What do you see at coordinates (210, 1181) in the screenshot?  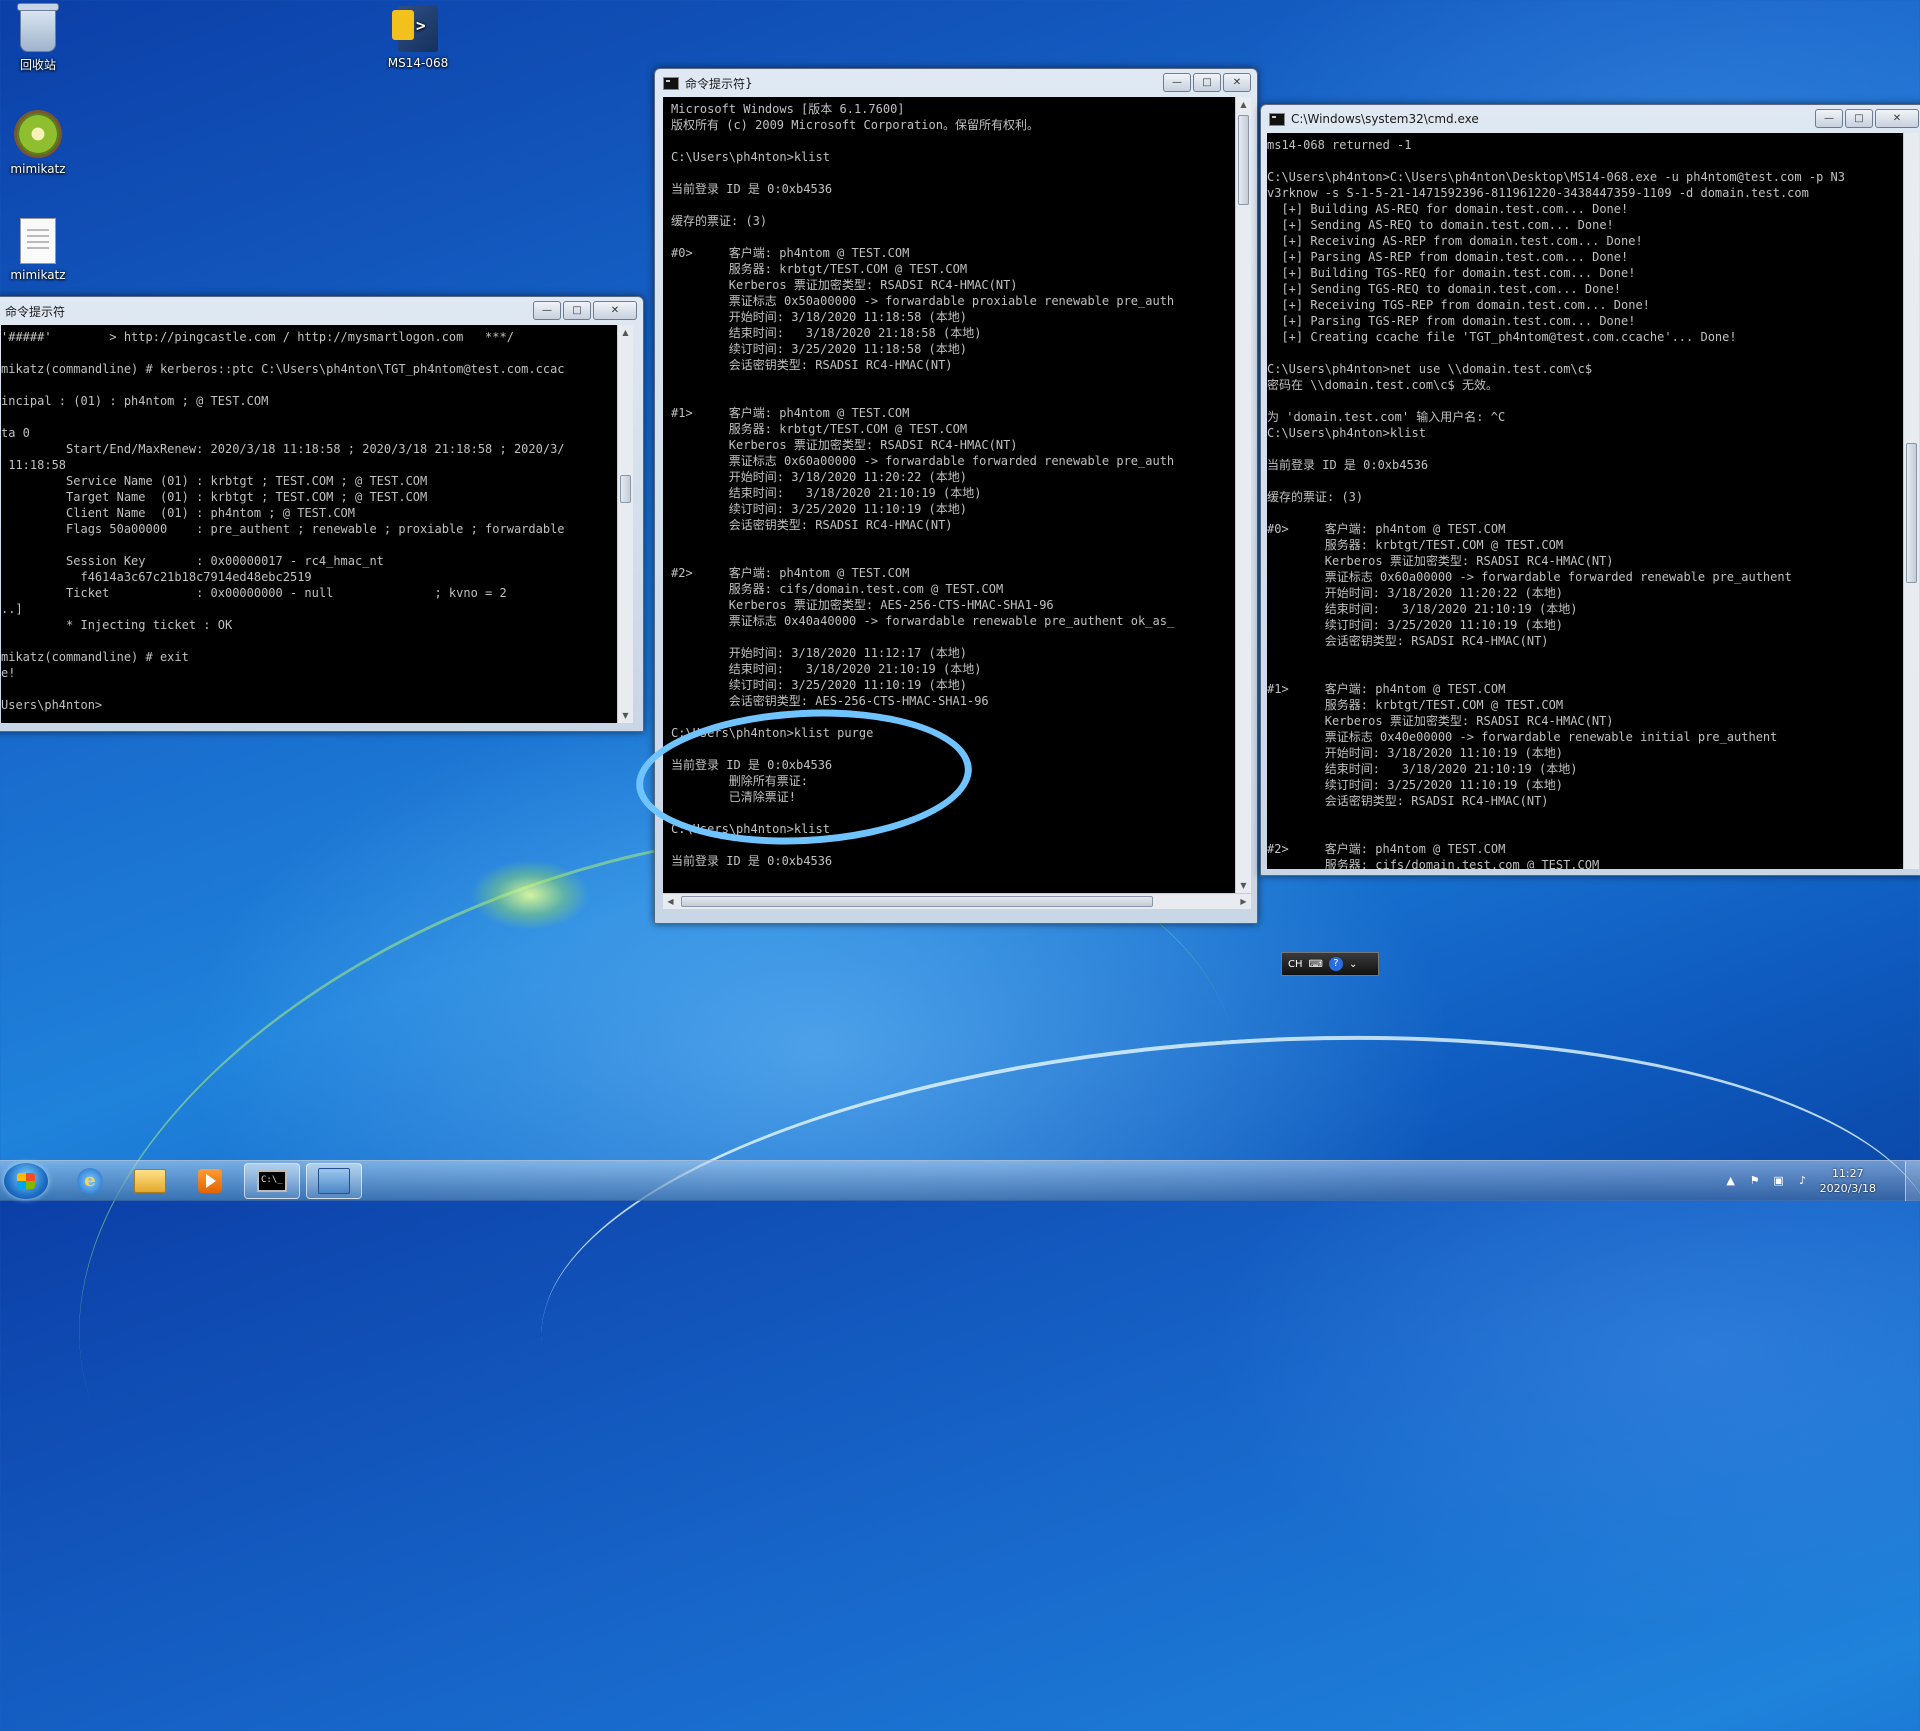 I see `taskbar-media-player-button` at bounding box center [210, 1181].